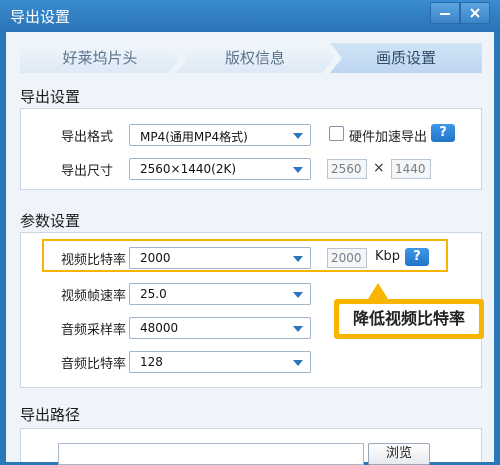 This screenshot has height=465, width=500. Describe the element at coordinates (379, 168) in the screenshot. I see `times-sign: ×` at that location.